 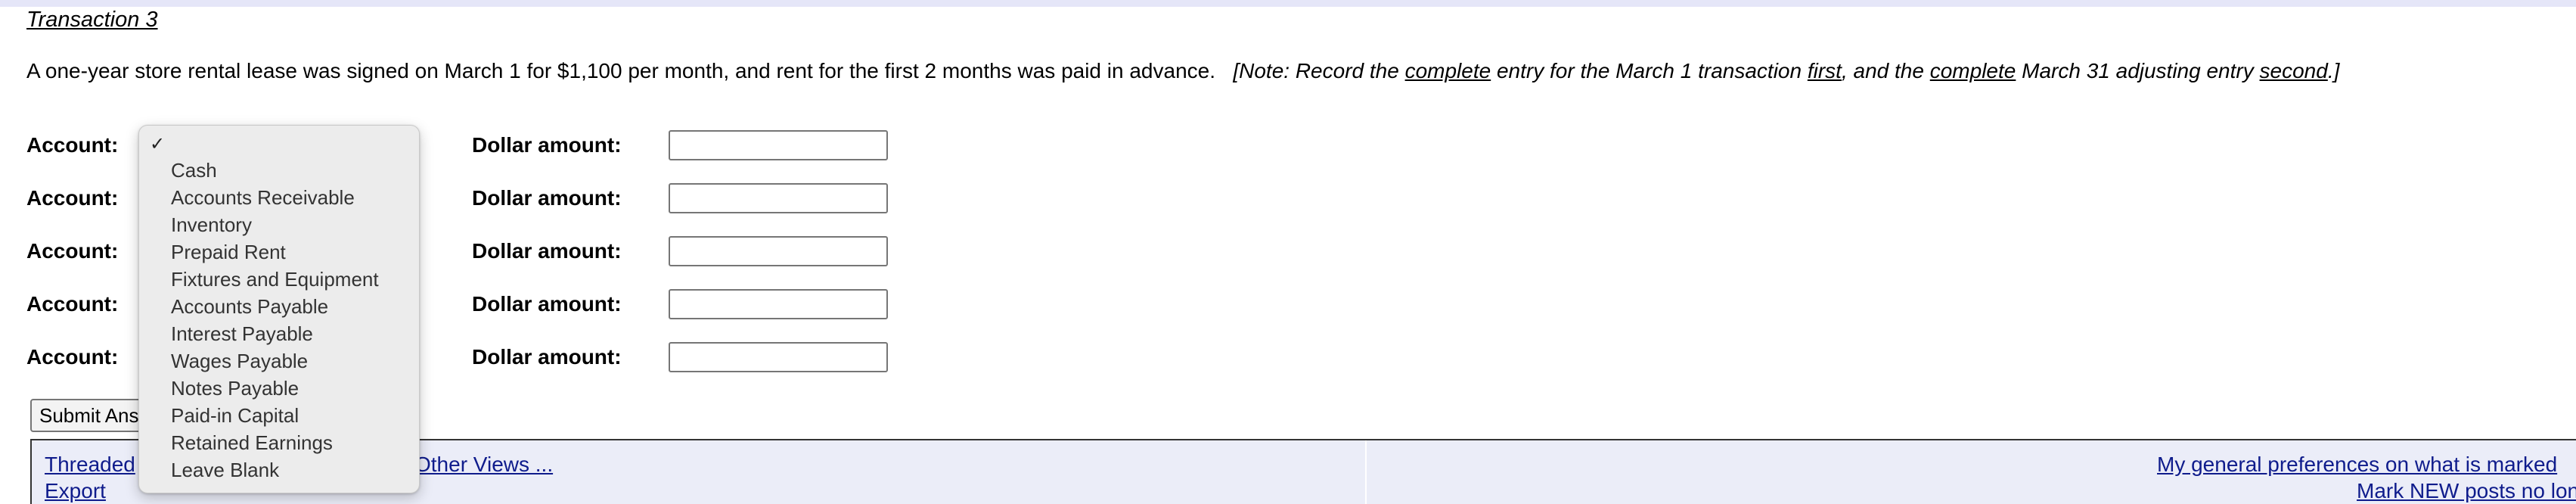 What do you see at coordinates (228, 252) in the screenshot?
I see `dropdown-option-prepaid-rent: Prepaid Rent` at bounding box center [228, 252].